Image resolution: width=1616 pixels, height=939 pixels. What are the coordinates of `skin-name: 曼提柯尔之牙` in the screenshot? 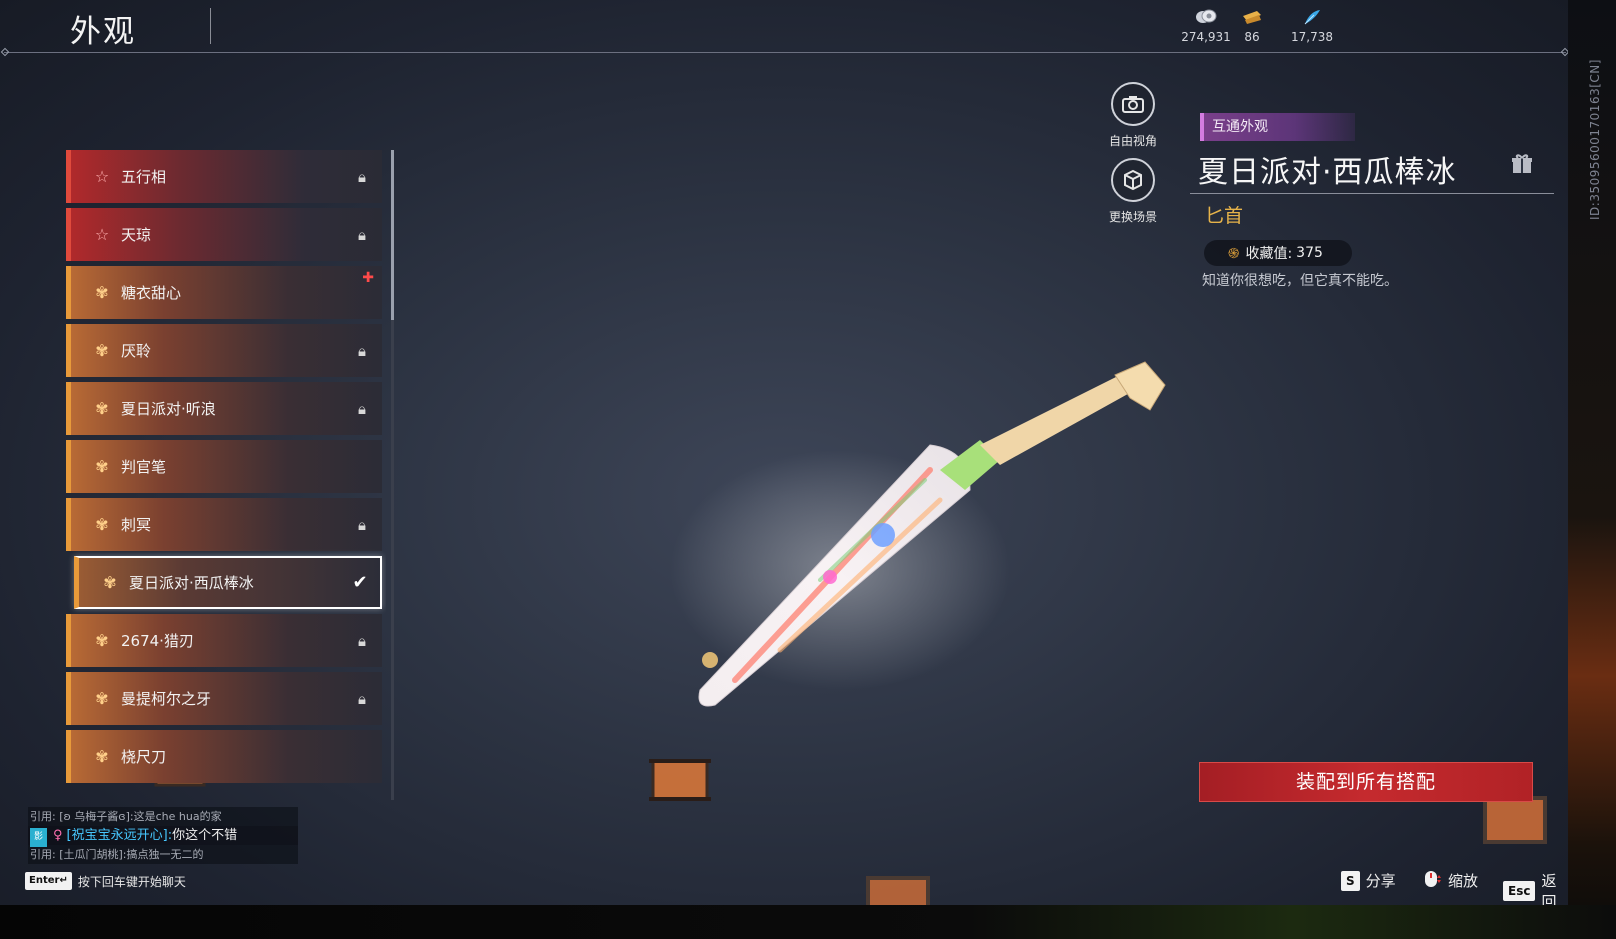 It's located at (166, 699).